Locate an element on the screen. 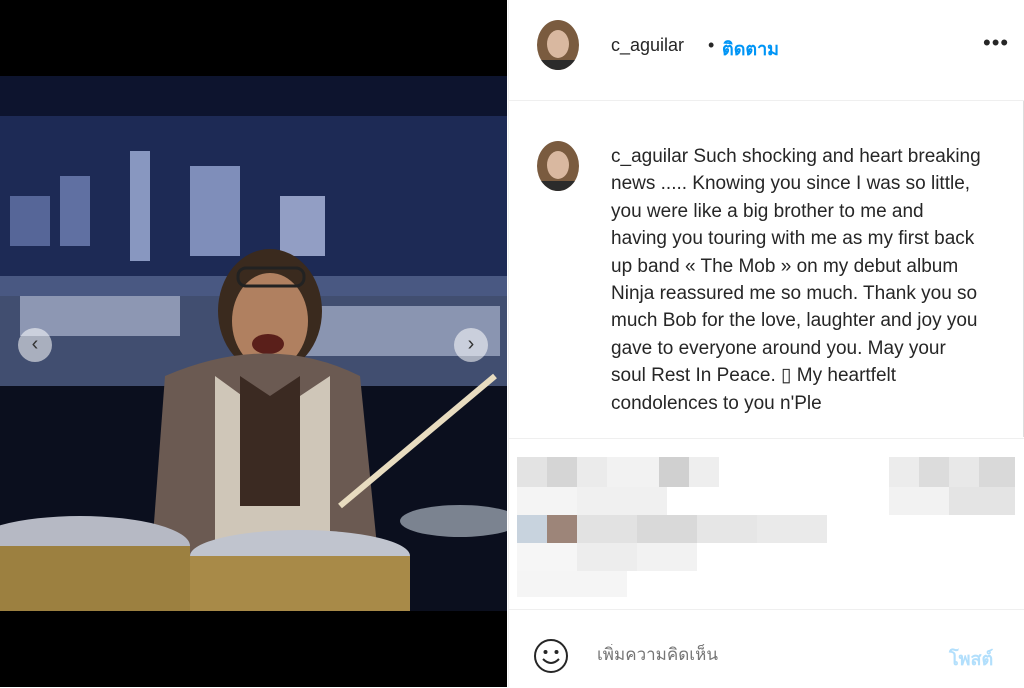 The height and width of the screenshot is (688, 1024). emoji-smiley-icon is located at coordinates (551, 656).